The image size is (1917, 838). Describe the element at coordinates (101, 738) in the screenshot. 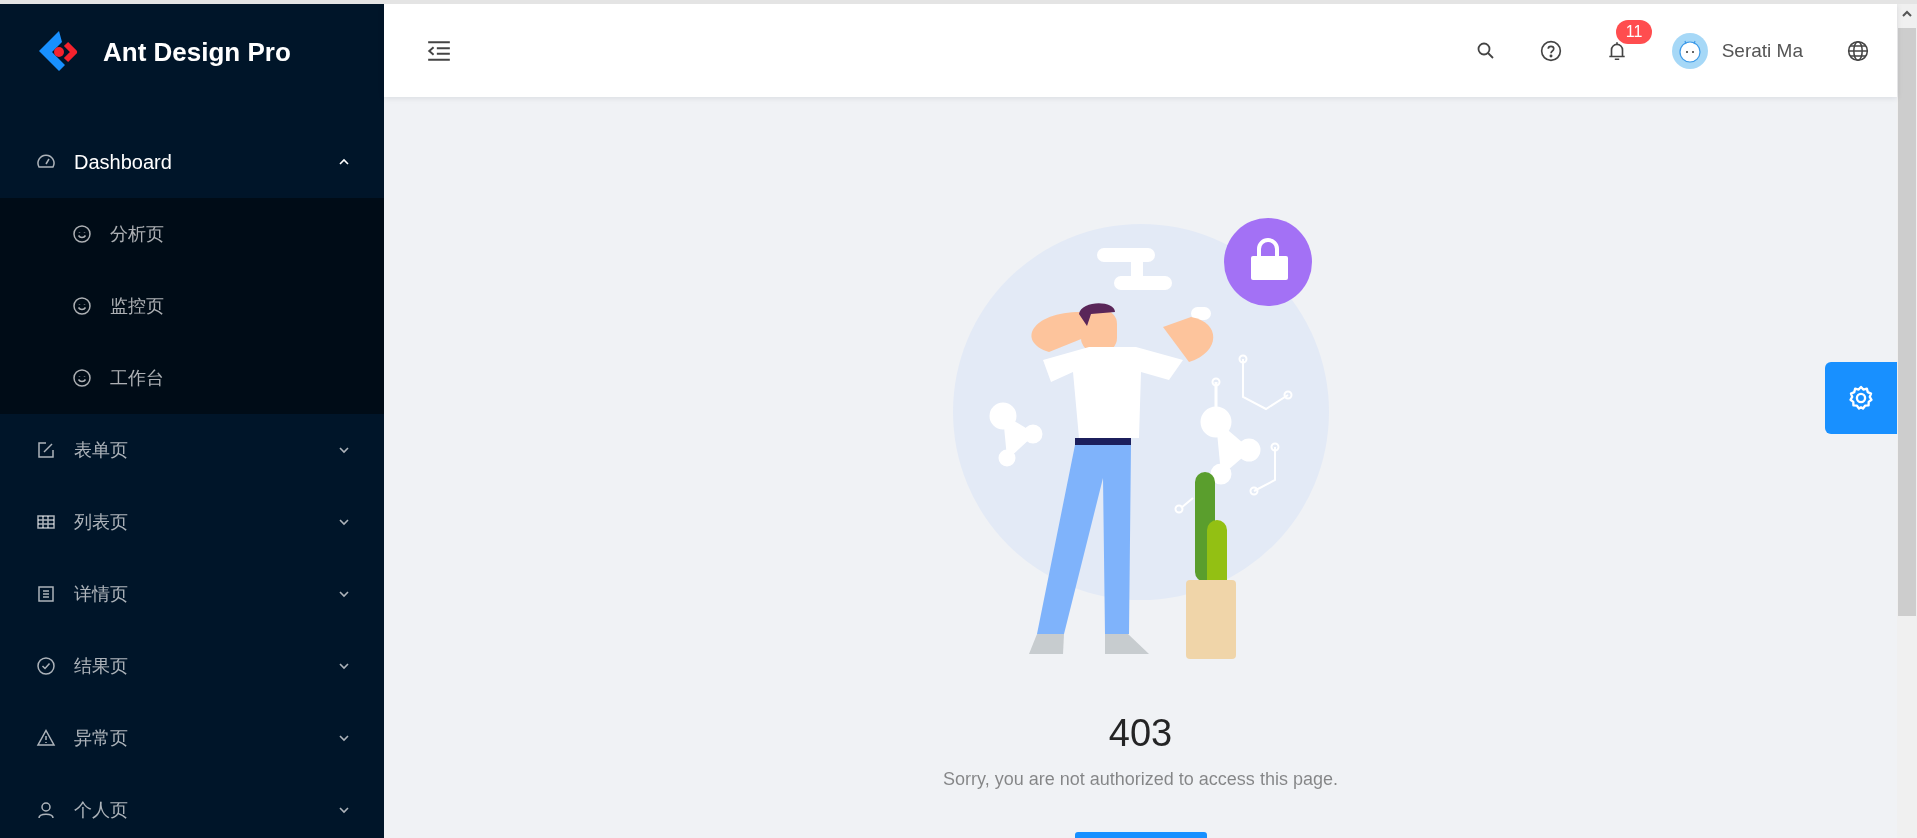

I see `menu-label: 异常页` at that location.